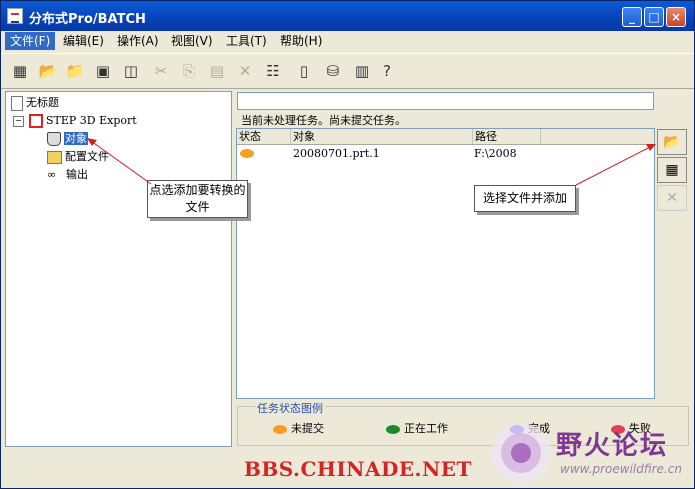 This screenshot has height=489, width=695. I want to click on watermark-logo-title: 野火论坛, so click(612, 446).